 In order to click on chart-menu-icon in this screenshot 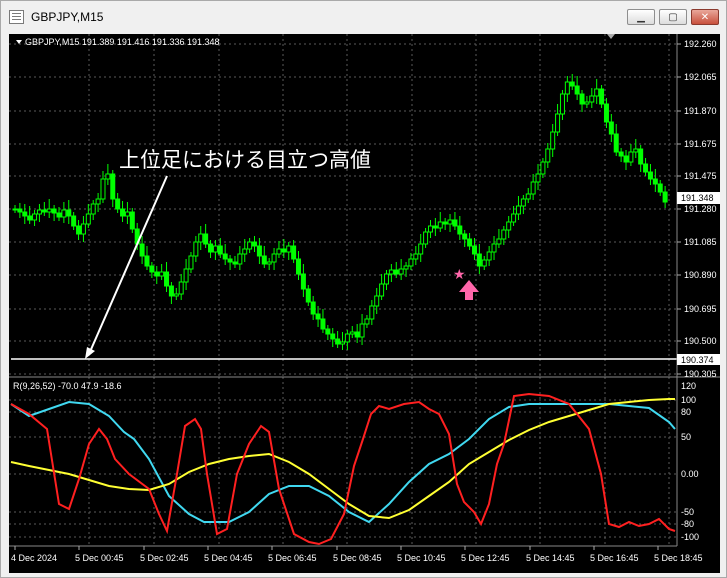, I will do `click(19, 42)`.